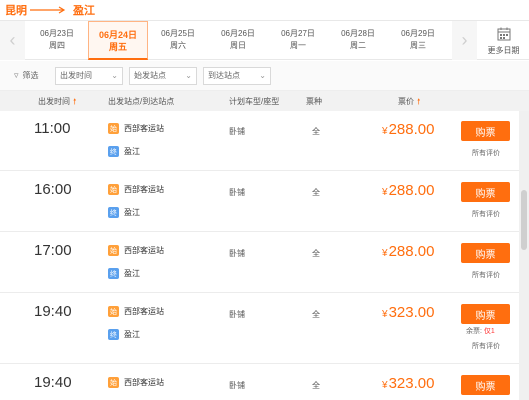 This screenshot has height=400, width=529. What do you see at coordinates (503, 35) in the screenshot?
I see `calendar-icon` at bounding box center [503, 35].